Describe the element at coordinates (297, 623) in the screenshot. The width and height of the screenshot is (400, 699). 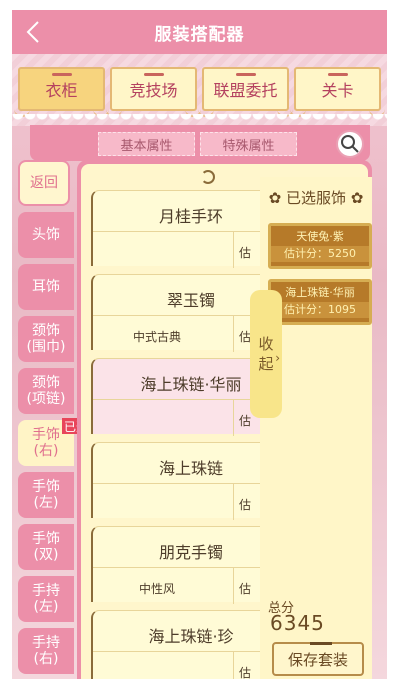
I see `total-score-value: 6345` at that location.